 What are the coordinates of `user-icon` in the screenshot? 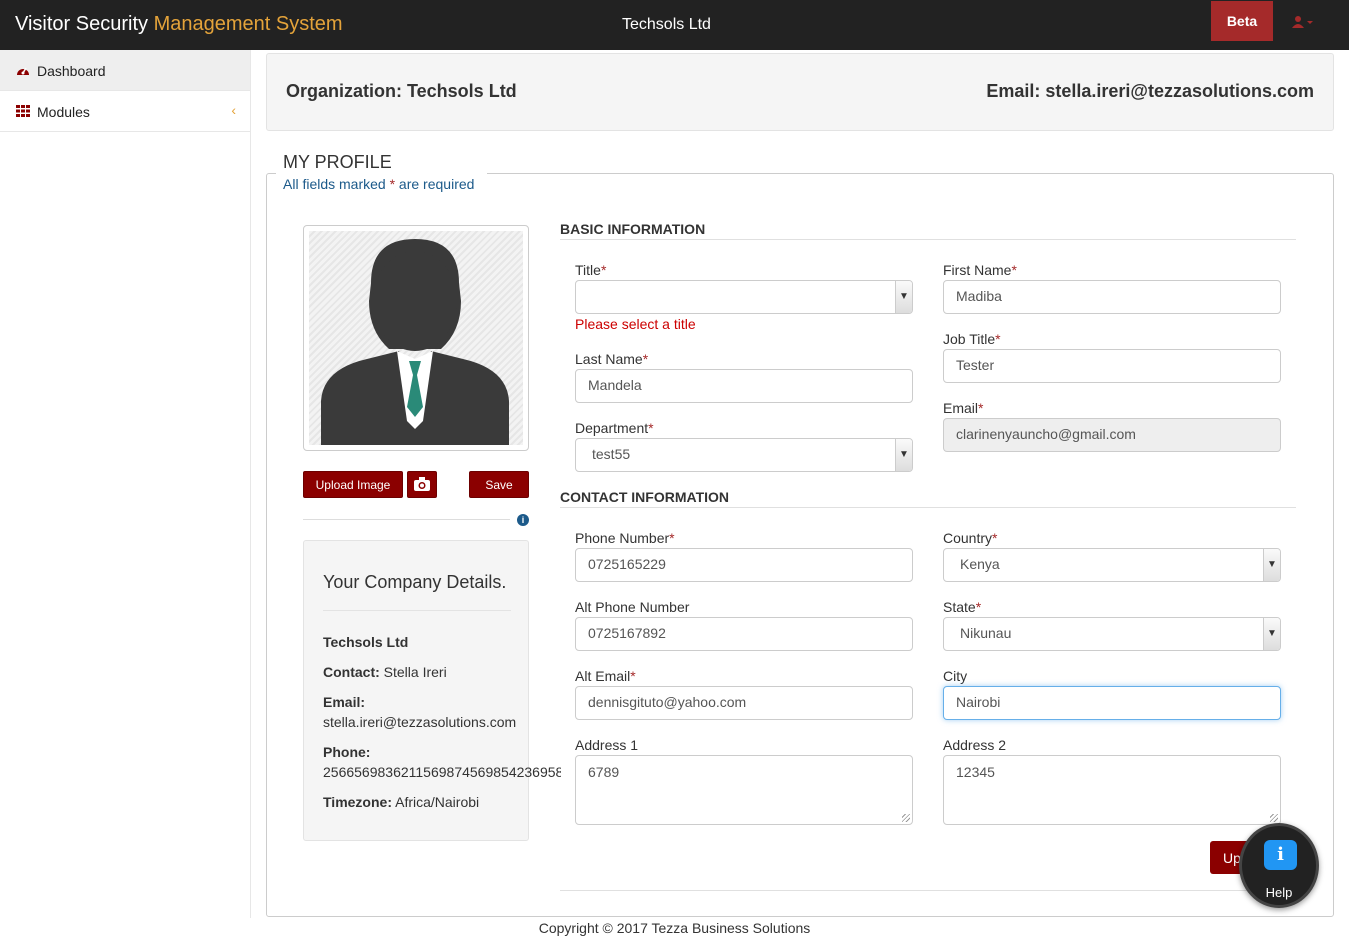 It's located at (1302, 22).